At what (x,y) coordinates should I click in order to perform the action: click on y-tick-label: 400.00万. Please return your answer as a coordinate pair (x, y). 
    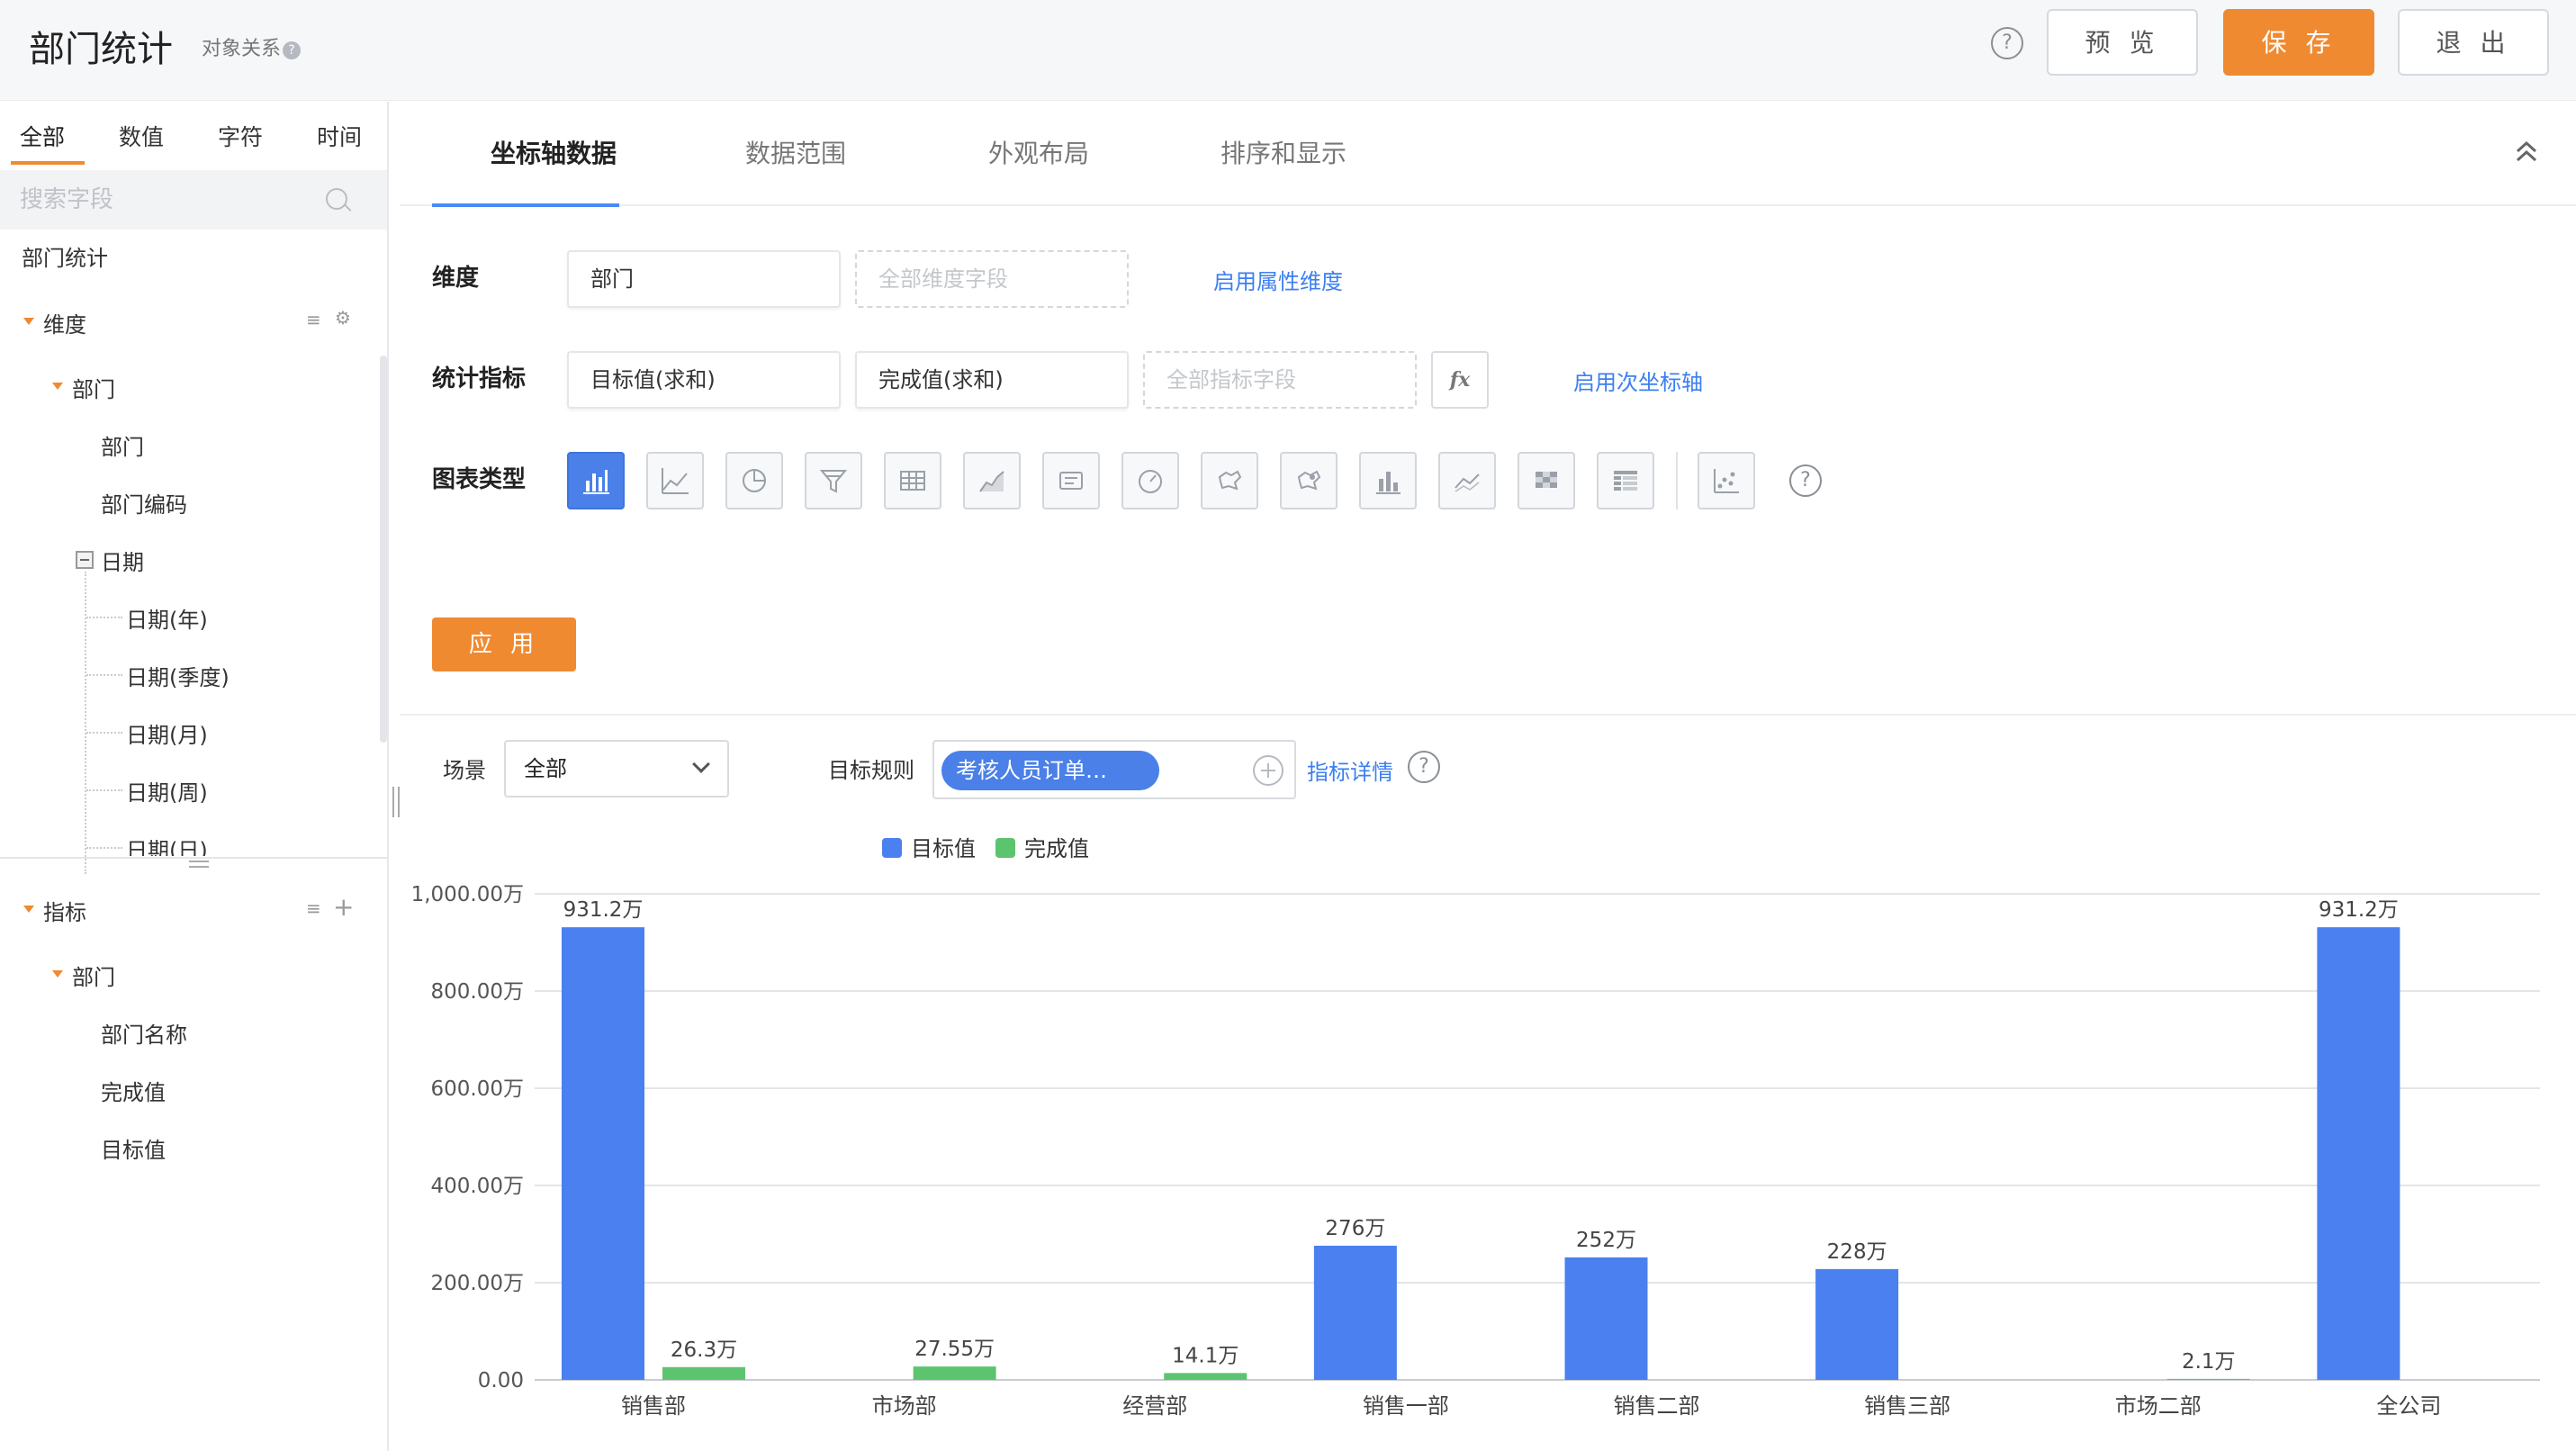
    Looking at the image, I should click on (477, 1187).